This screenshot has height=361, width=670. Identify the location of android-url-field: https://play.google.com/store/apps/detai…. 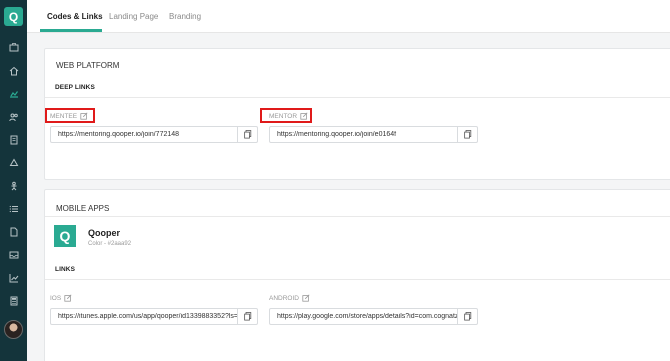
(373, 316).